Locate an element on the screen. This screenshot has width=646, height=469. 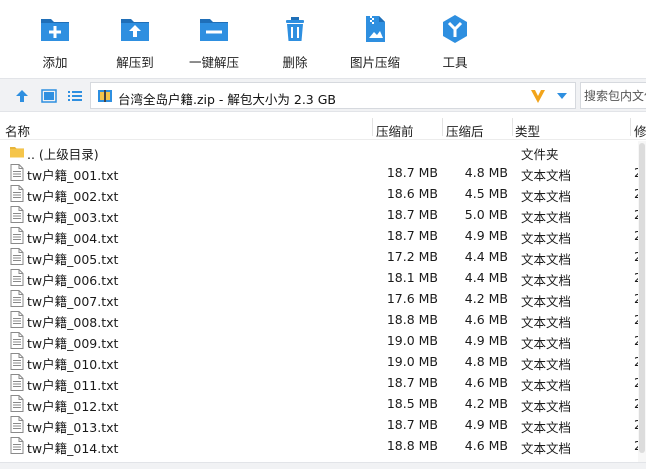
search-box is located at coordinates (613, 95).